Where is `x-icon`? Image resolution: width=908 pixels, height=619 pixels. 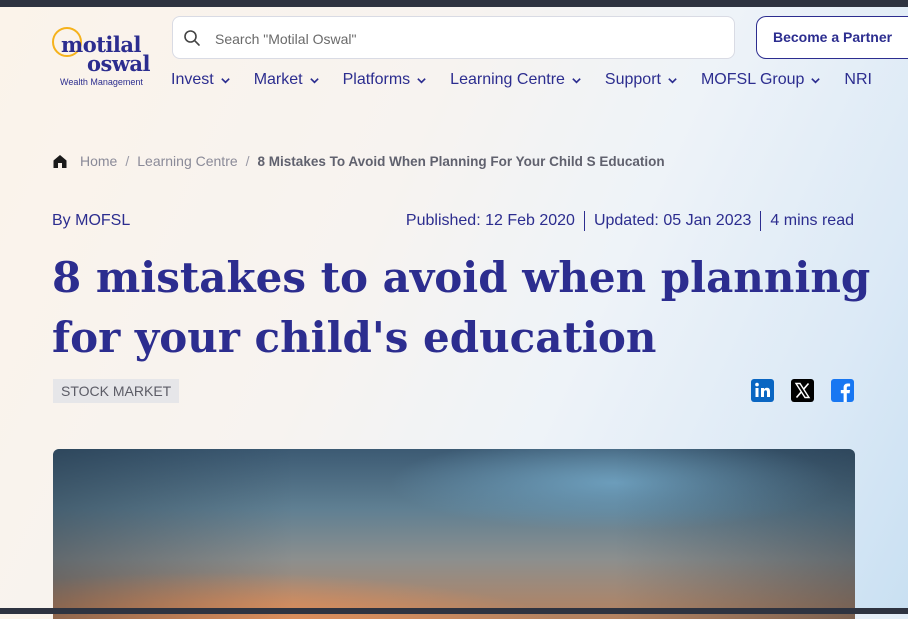
x-icon is located at coordinates (802, 390).